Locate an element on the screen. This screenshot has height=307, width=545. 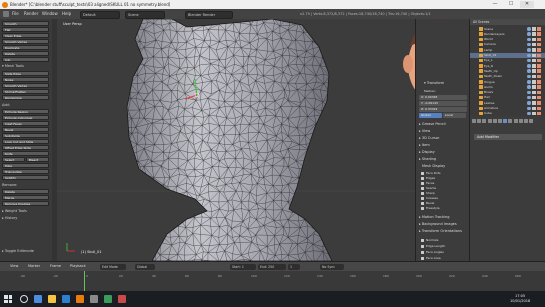
maximize-button: ☐ is located at coordinates (511, 4).